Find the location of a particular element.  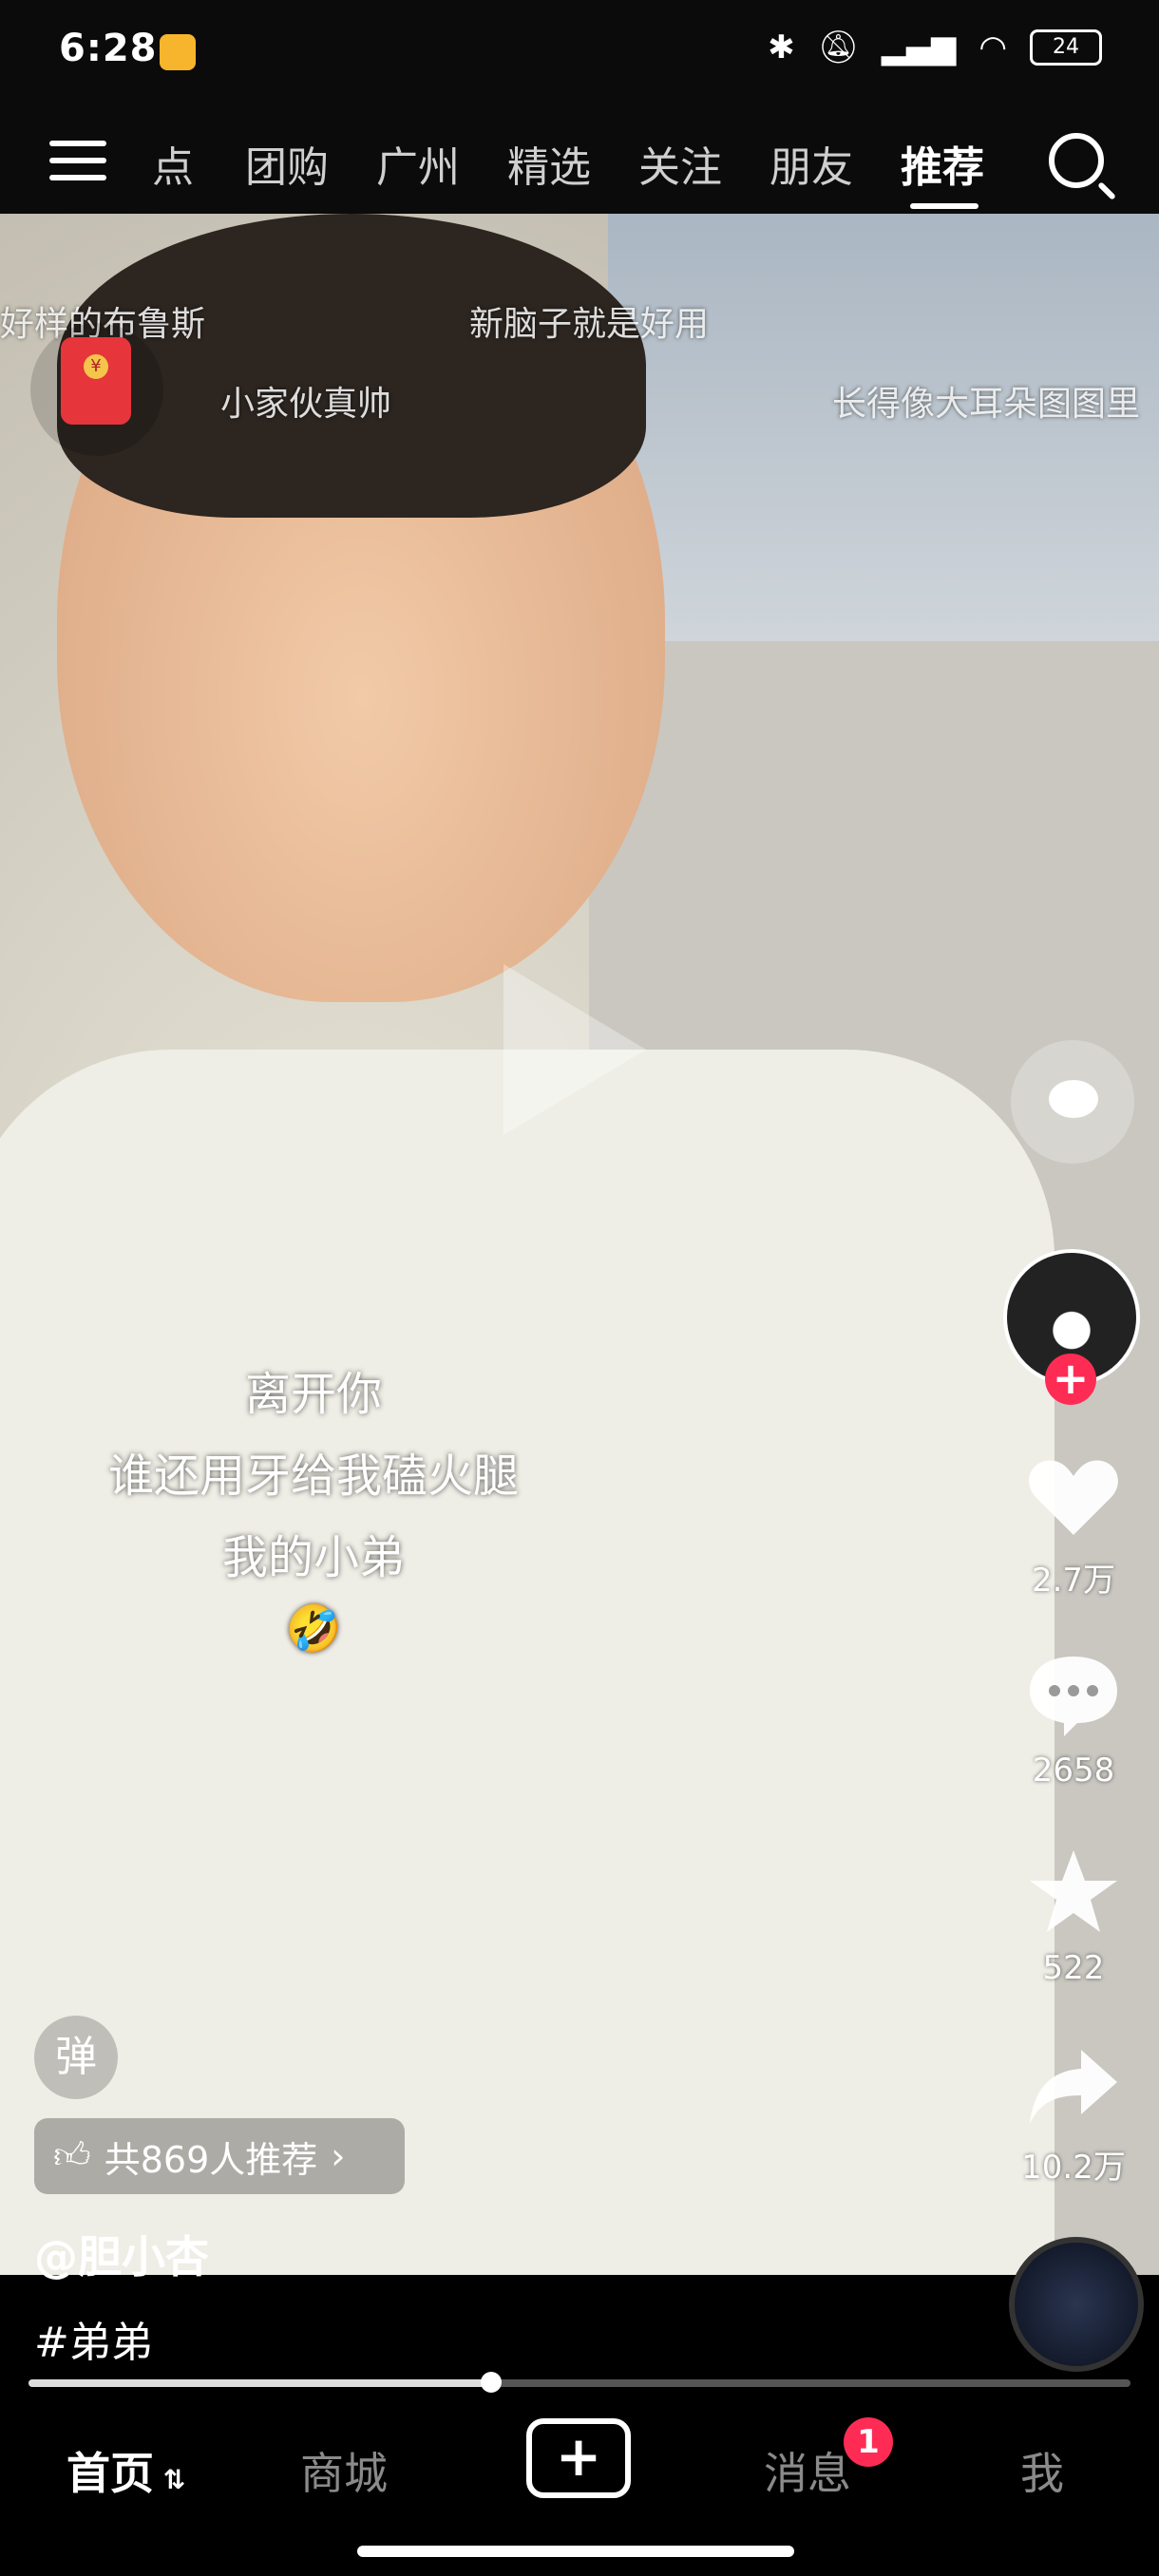

follow-plus-button: + is located at coordinates (1070, 1379).